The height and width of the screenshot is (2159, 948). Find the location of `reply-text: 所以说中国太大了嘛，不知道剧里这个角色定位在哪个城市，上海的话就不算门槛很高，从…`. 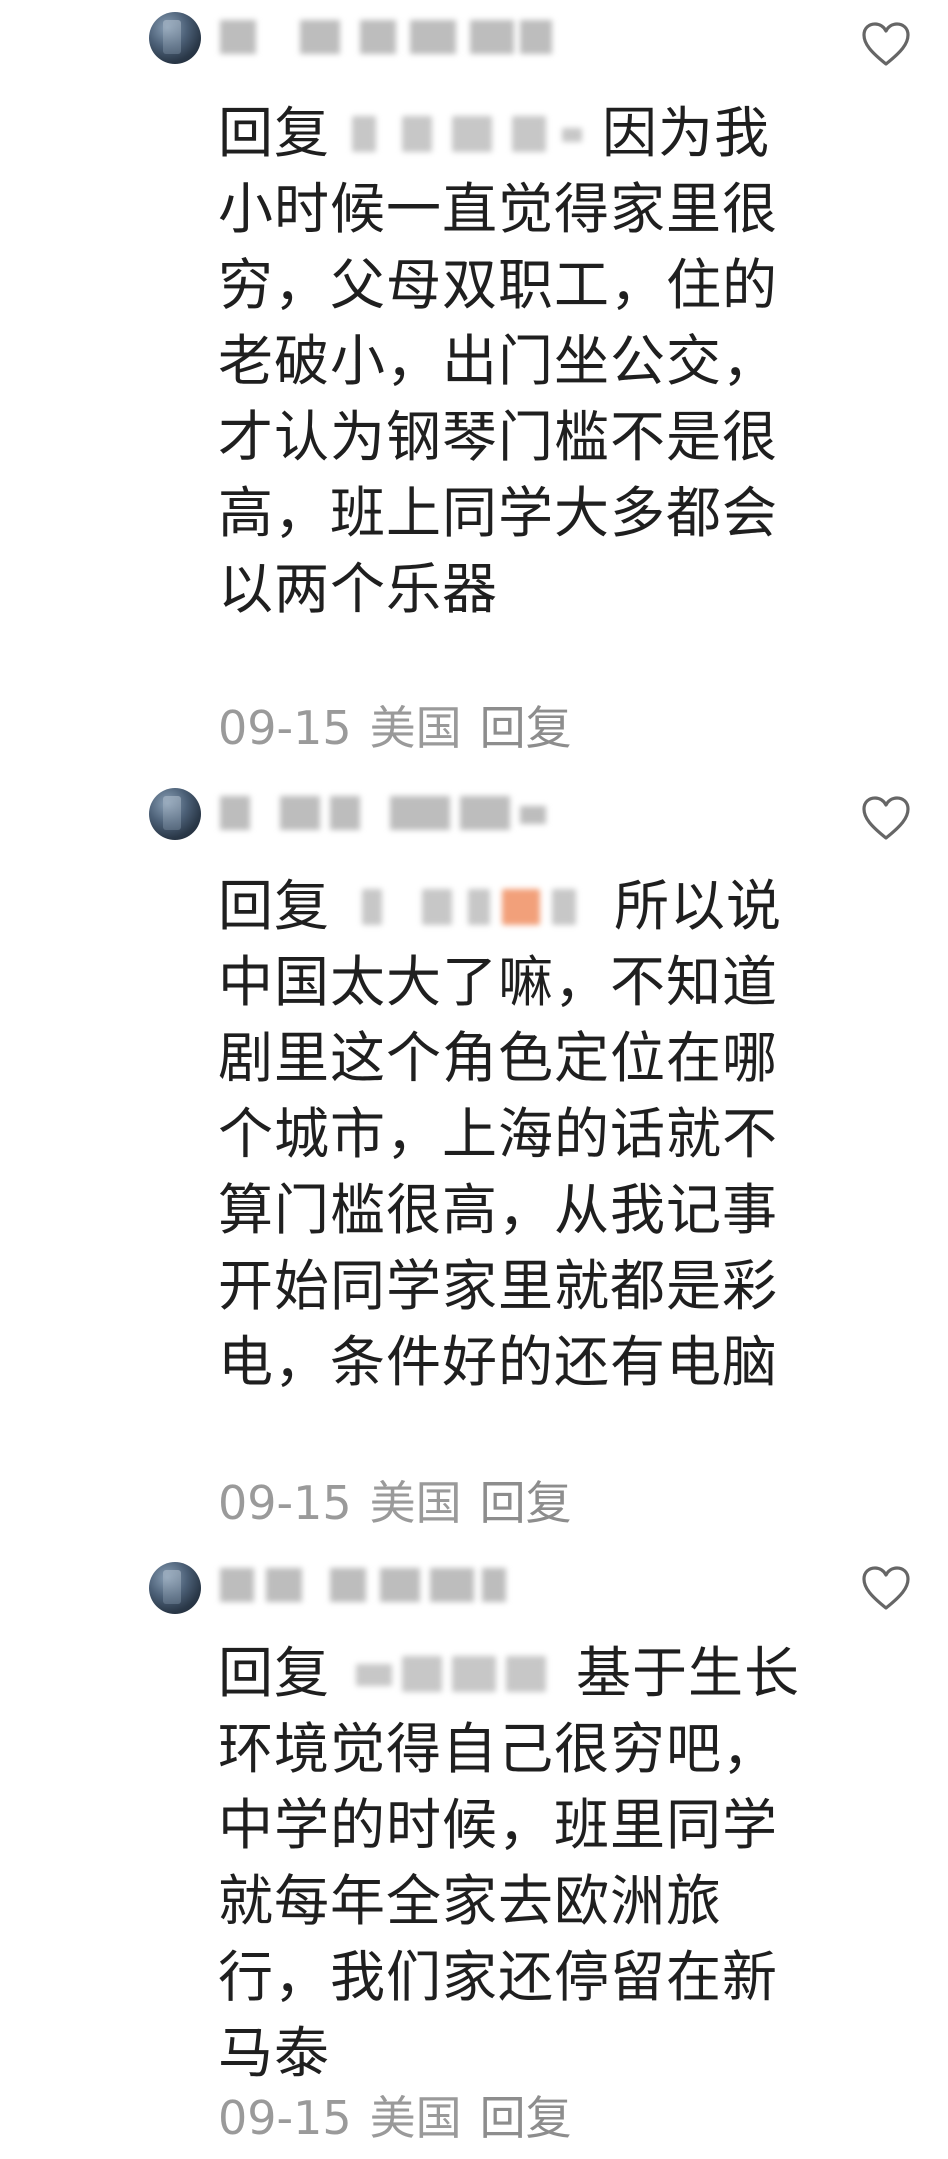

reply-text: 所以说中国太大了嘛，不知道剧里这个角色定位在哪个城市，上海的话就不算门槛很高，从… is located at coordinates (500, 1134).